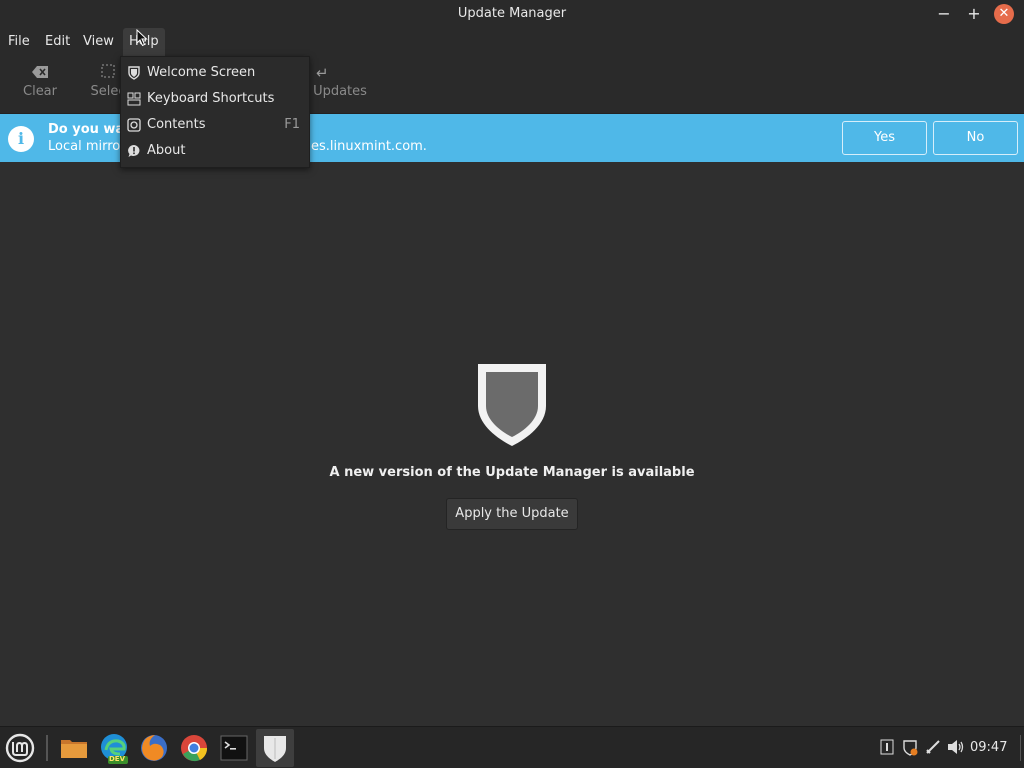 Image resolution: width=1024 pixels, height=768 pixels. I want to click on clear-label: Clear, so click(40, 91).